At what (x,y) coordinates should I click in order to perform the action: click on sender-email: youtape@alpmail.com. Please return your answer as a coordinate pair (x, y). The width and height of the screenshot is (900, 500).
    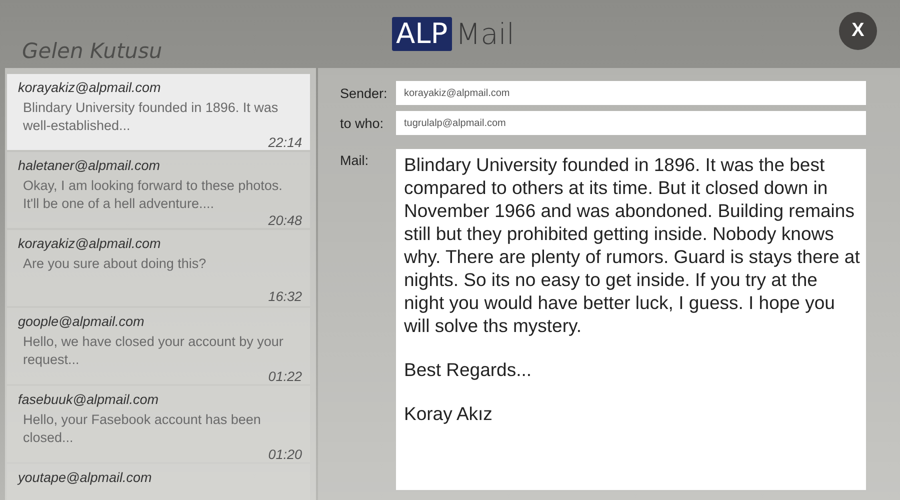
    Looking at the image, I should click on (85, 477).